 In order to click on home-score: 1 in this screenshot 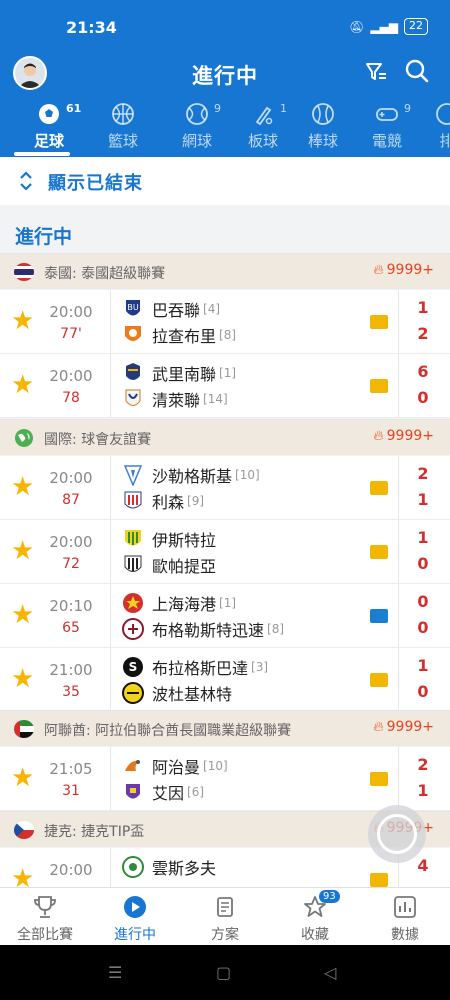, I will do `click(423, 665)`.